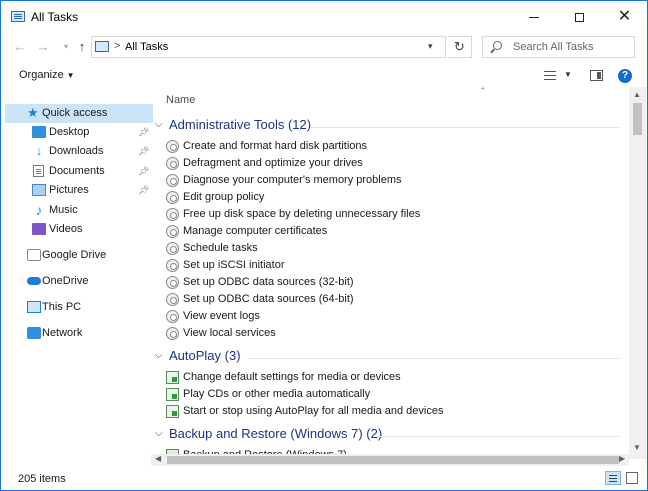 This screenshot has height=491, width=648. I want to click on sidebar-item-this-pc: This PC, so click(79, 307).